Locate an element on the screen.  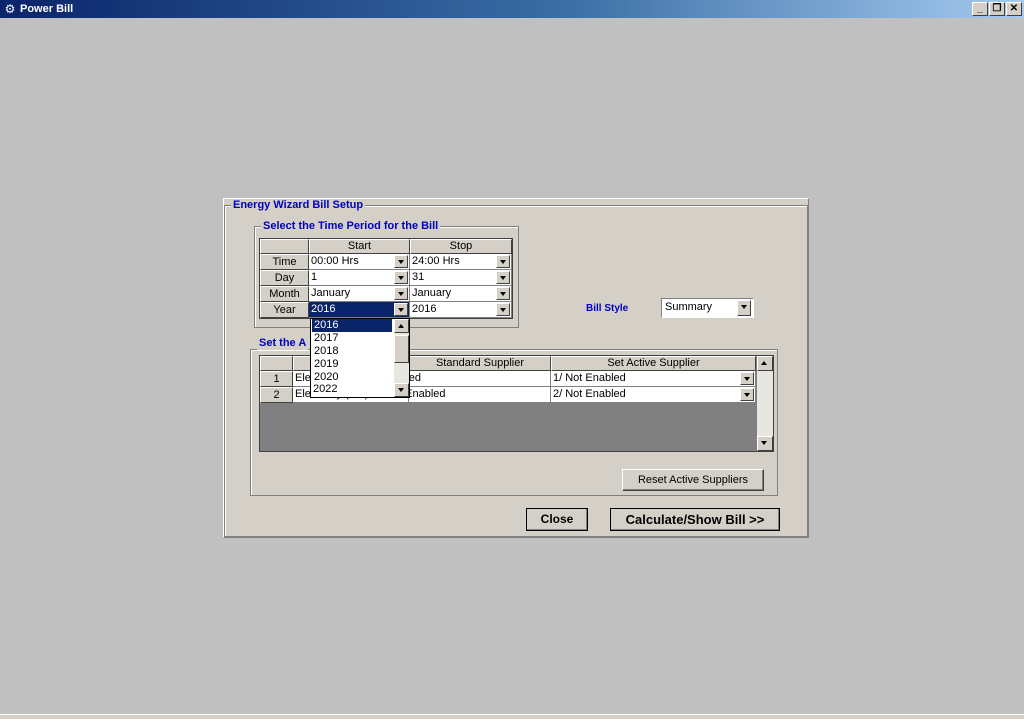
year-option: 2019 is located at coordinates (352, 364).